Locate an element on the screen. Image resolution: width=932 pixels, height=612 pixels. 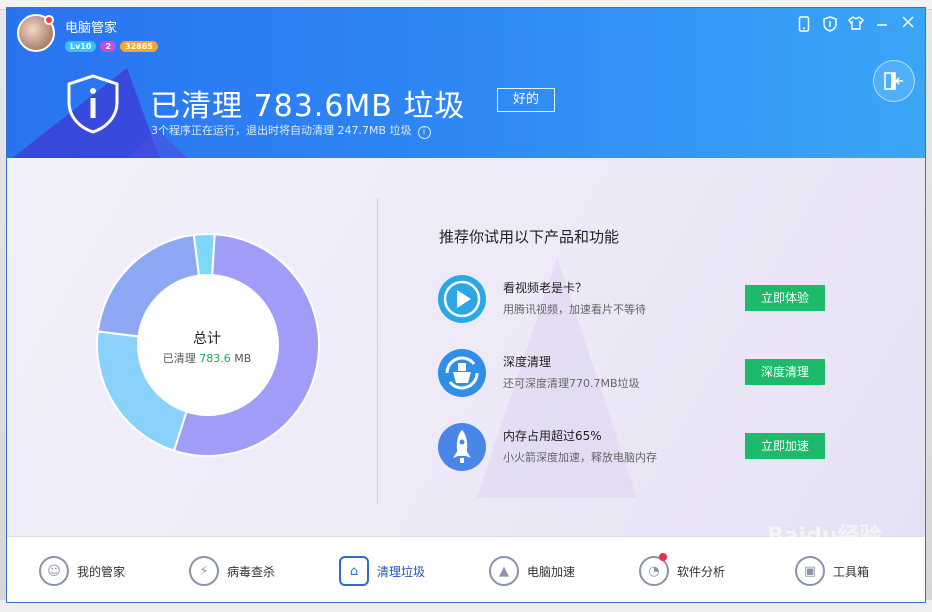
watermark: Baidu经验 is located at coordinates (824, 536).